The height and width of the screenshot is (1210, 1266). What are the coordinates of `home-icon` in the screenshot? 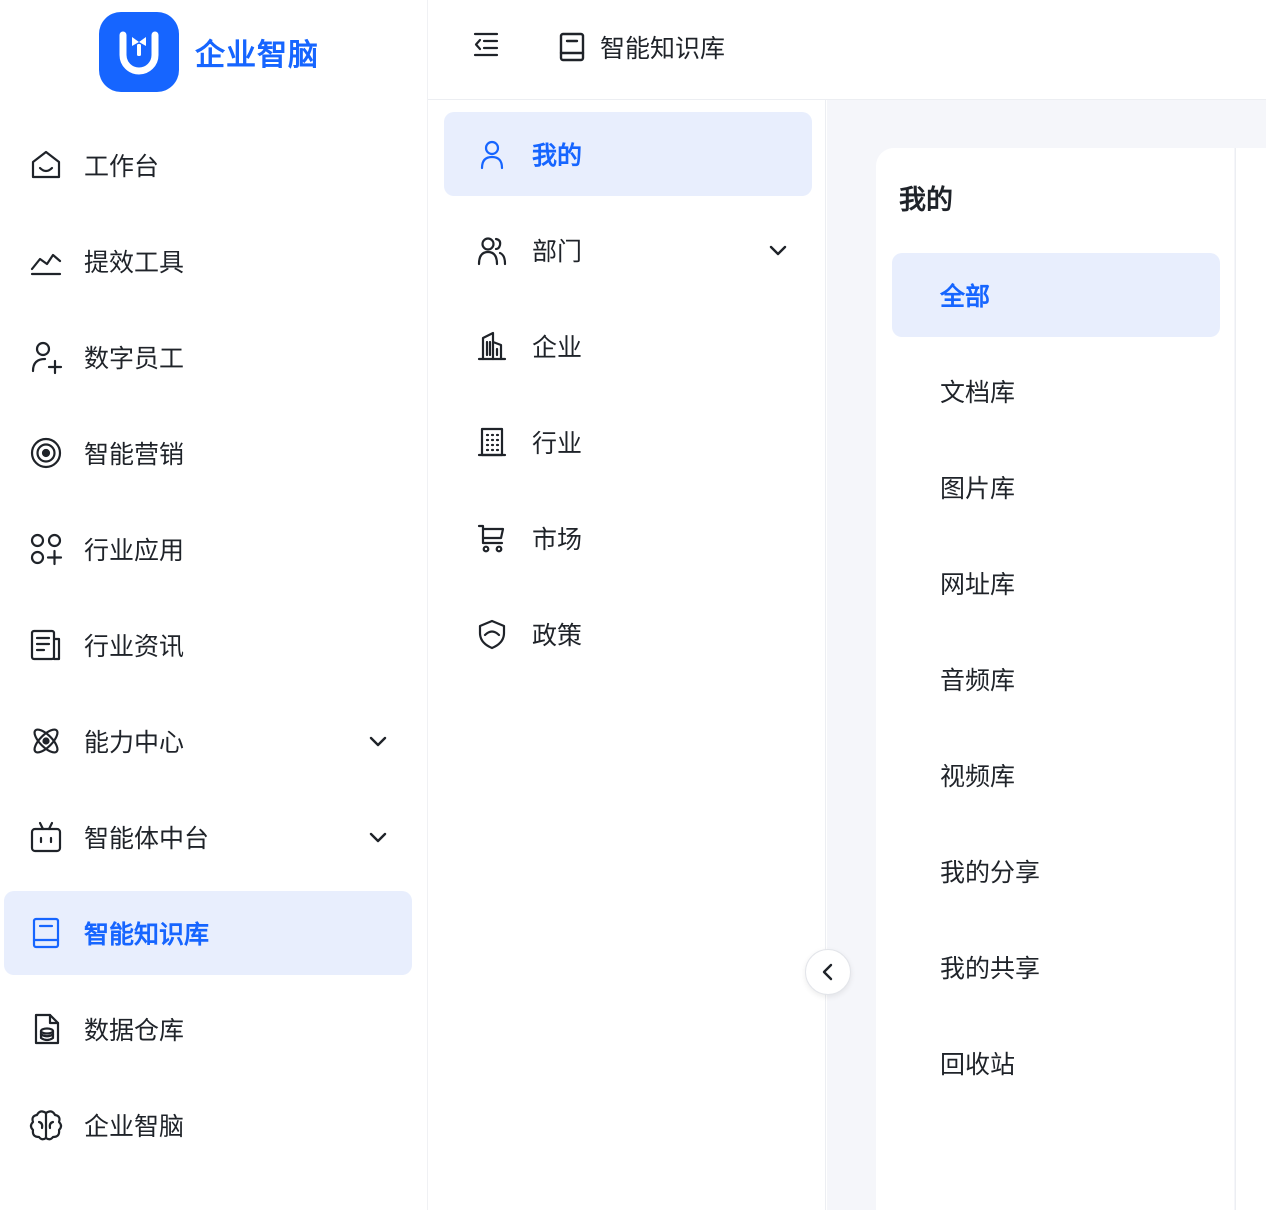 It's located at (46, 165).